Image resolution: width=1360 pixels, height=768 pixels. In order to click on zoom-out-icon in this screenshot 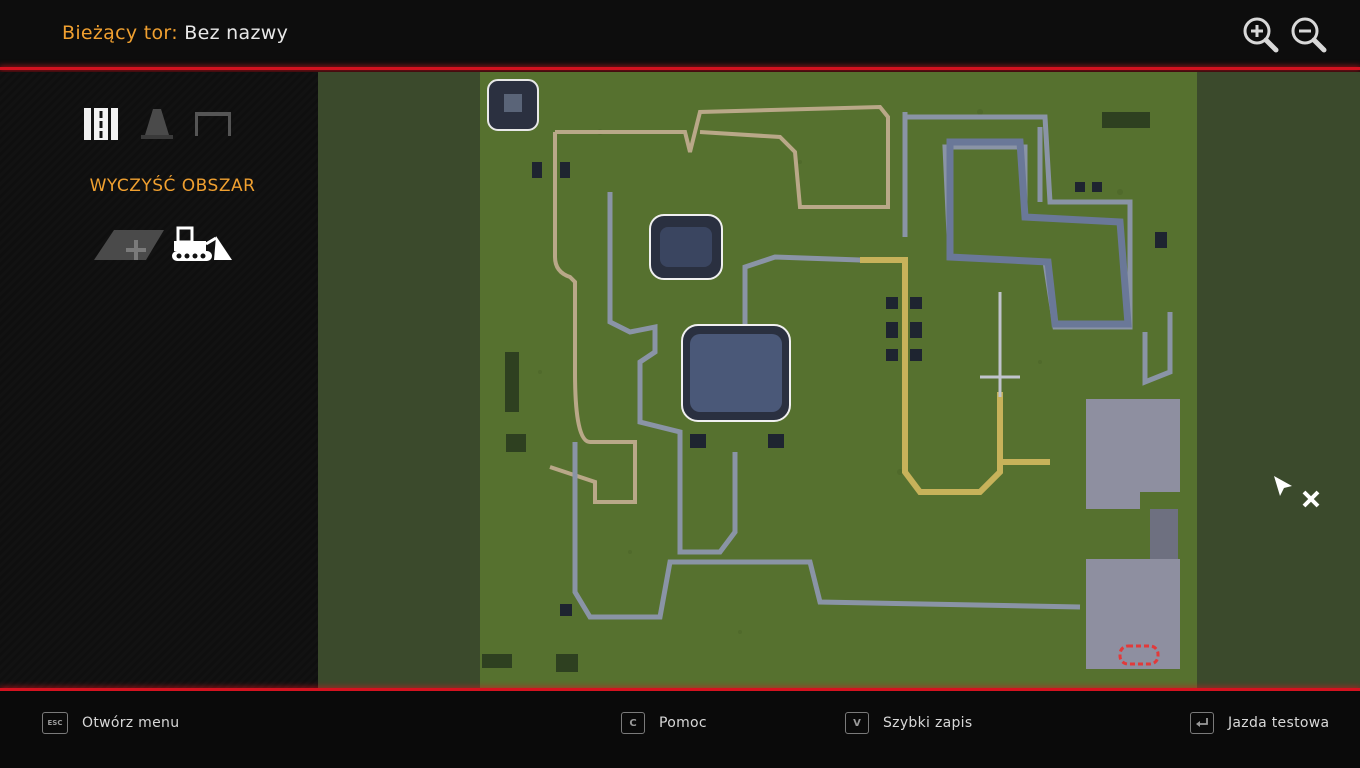, I will do `click(1309, 35)`.